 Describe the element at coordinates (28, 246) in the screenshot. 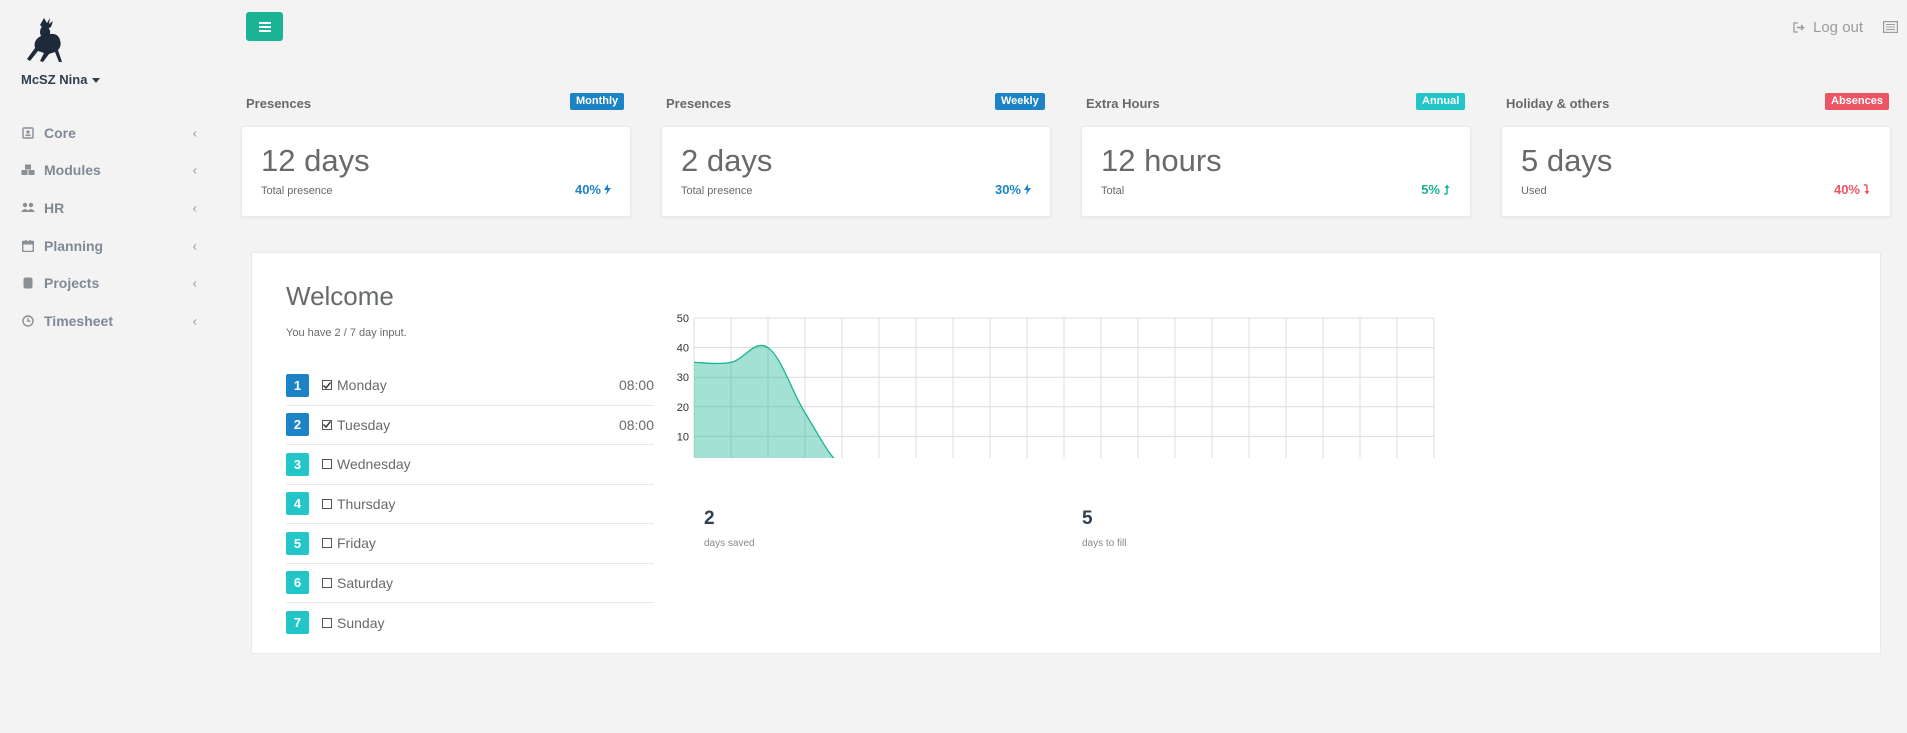

I see `calendar-icon` at that location.